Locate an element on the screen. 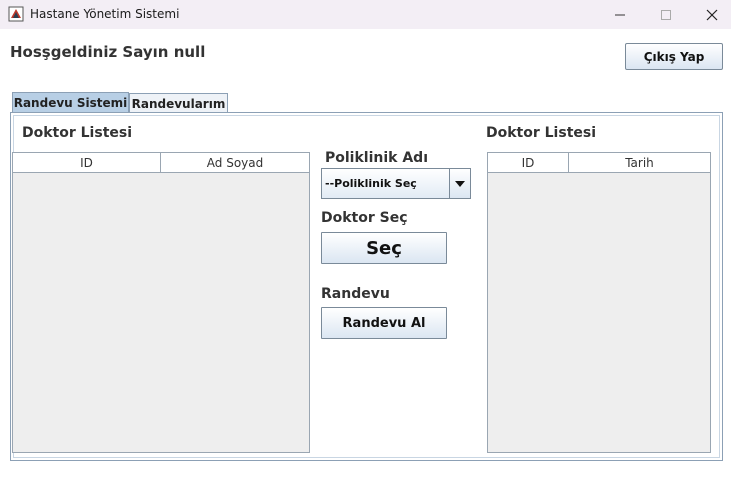  randevu-al-button: Randevu Al is located at coordinates (384, 323).